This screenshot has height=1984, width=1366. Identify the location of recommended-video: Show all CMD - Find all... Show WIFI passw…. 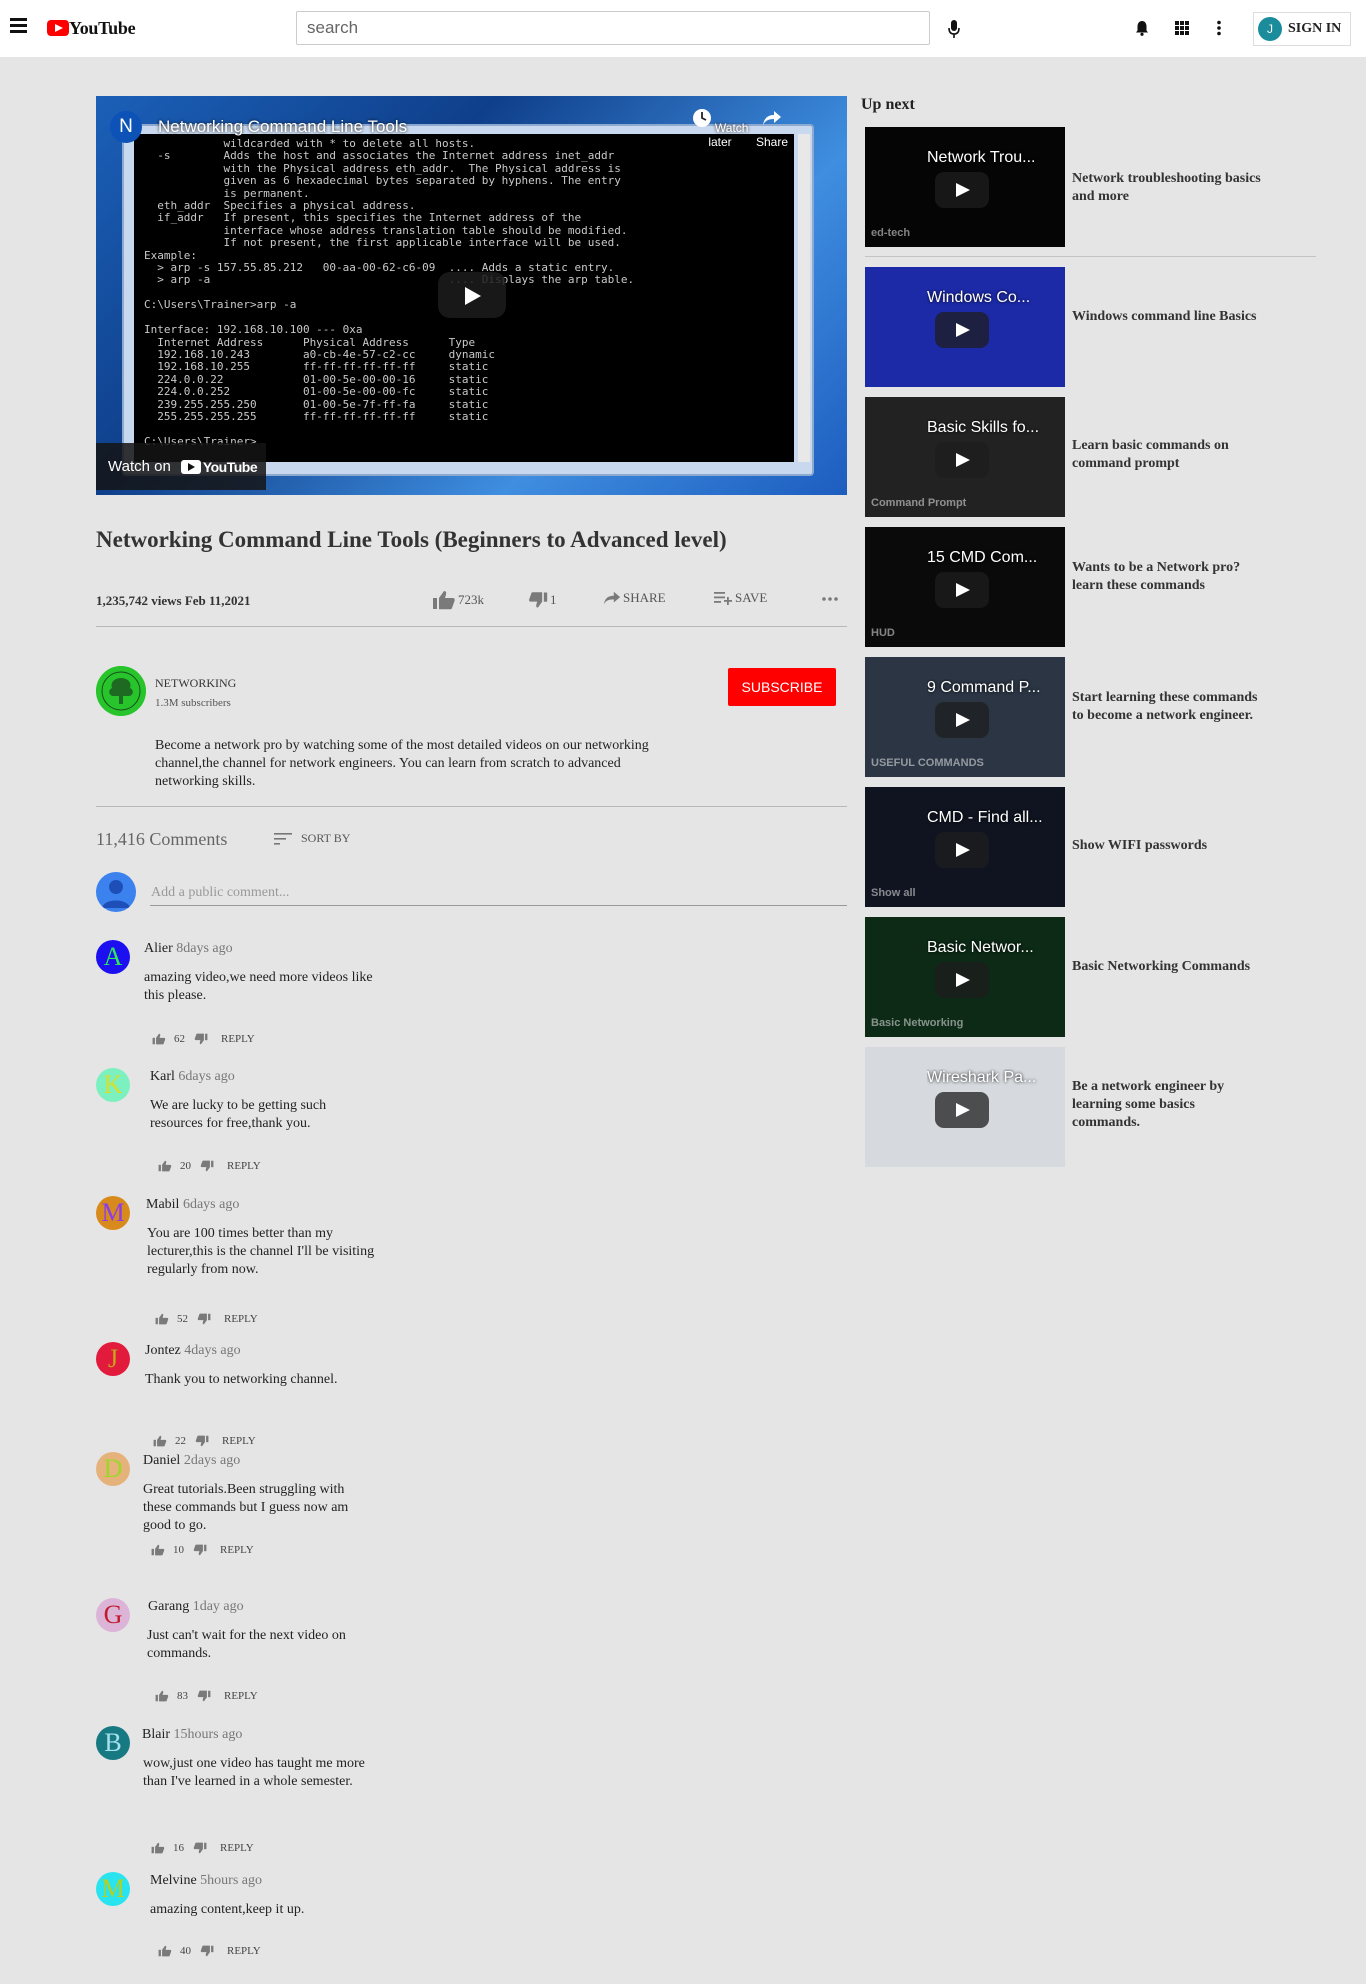
(1036, 847).